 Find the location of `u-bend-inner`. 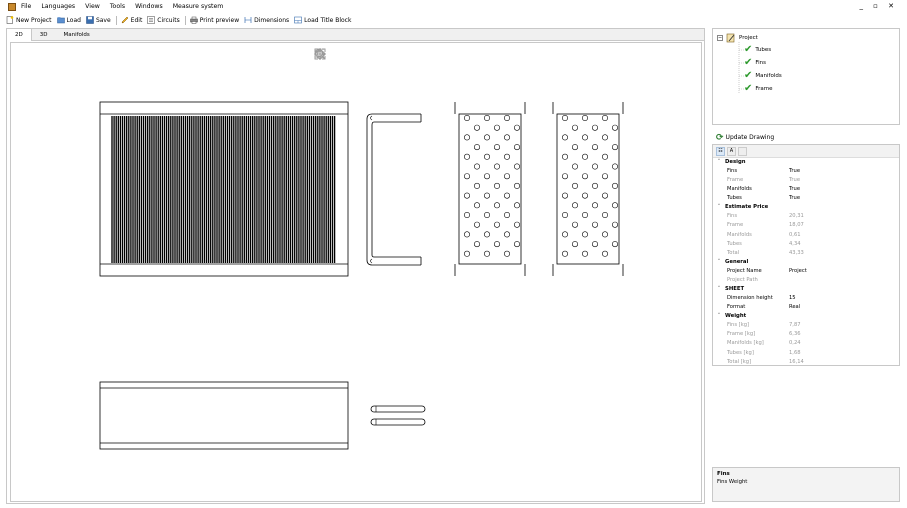

u-bend-inner is located at coordinates (396, 189).